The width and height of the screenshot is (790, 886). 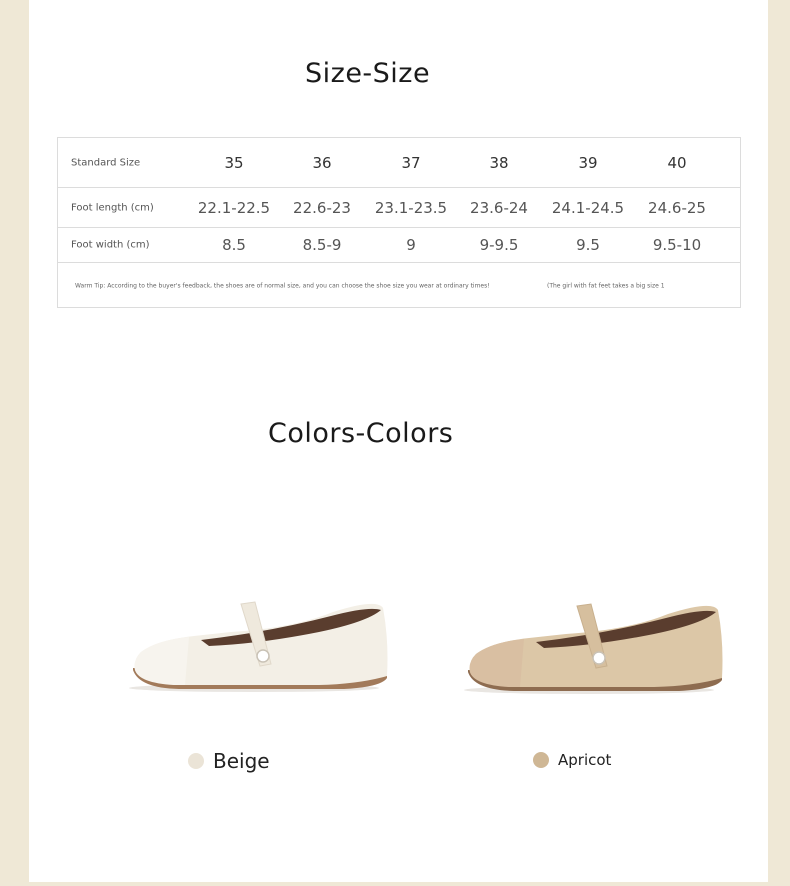 What do you see at coordinates (677, 245) in the screenshot?
I see `table-cell: 9.5-10` at bounding box center [677, 245].